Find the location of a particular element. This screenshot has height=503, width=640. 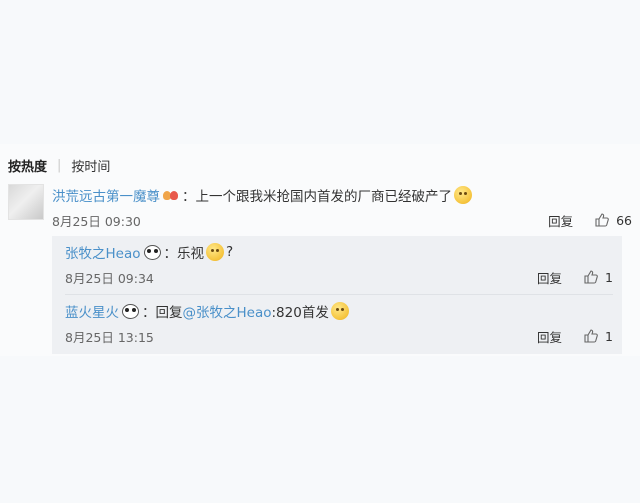

reply-content: 张牧之Heao ： 乐视 ? is located at coordinates (339, 252).